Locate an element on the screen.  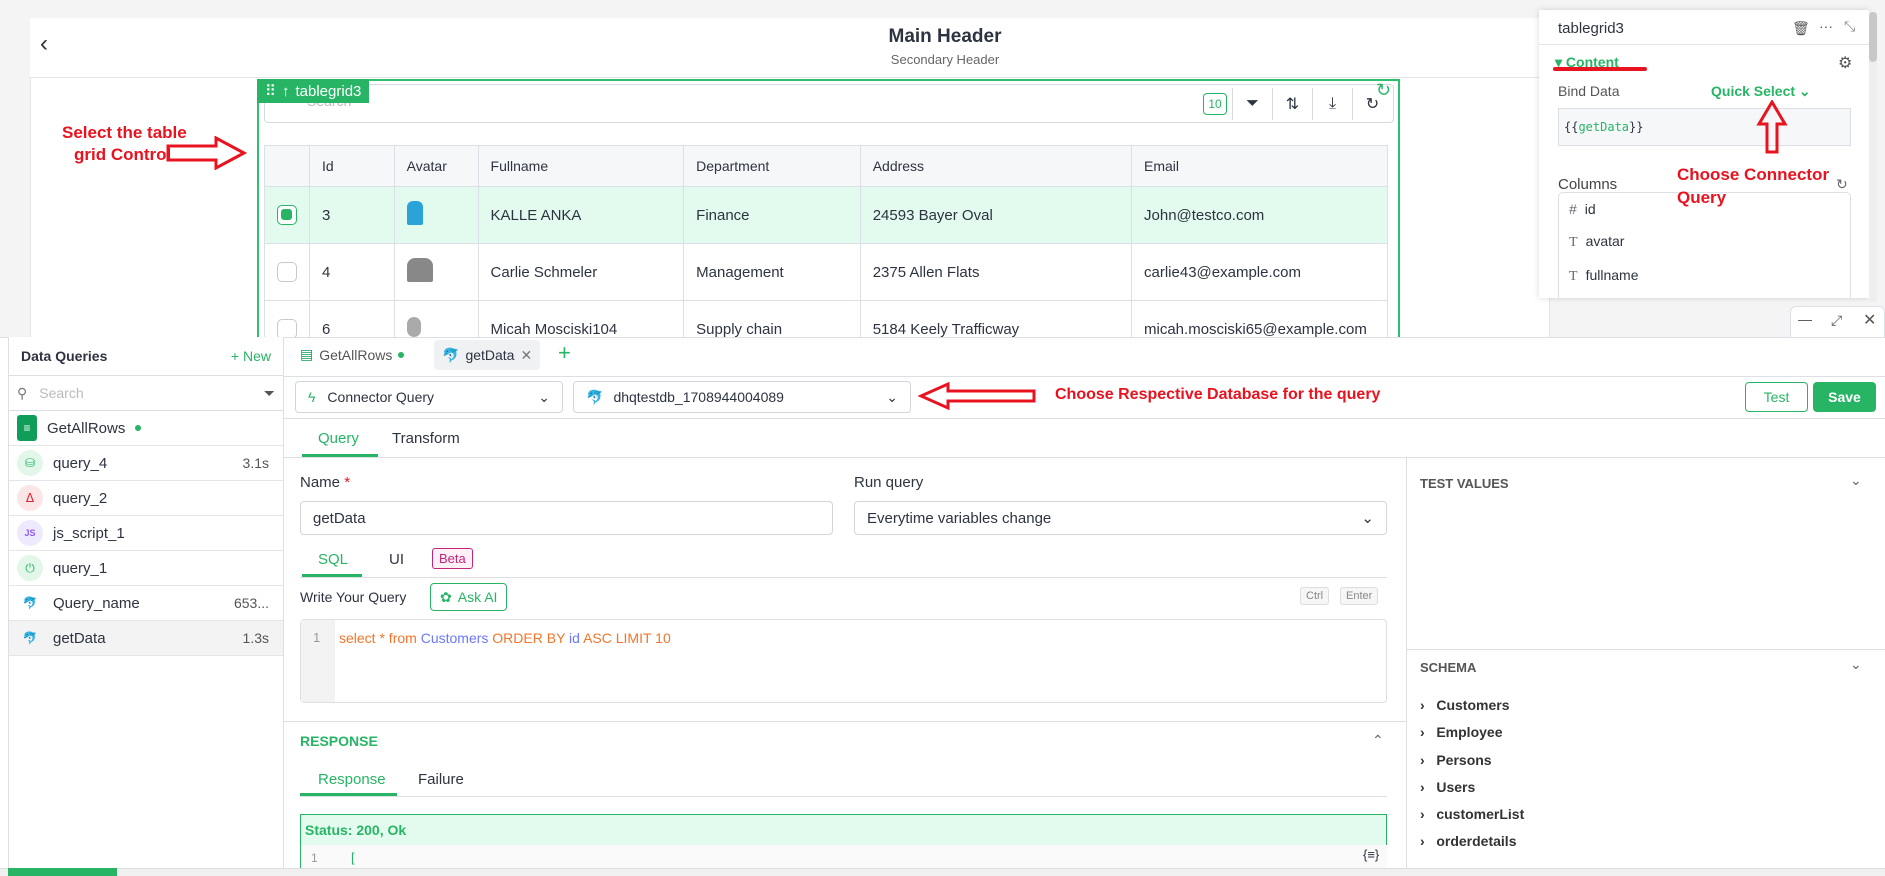
col-header-department: Department is located at coordinates (772, 166).